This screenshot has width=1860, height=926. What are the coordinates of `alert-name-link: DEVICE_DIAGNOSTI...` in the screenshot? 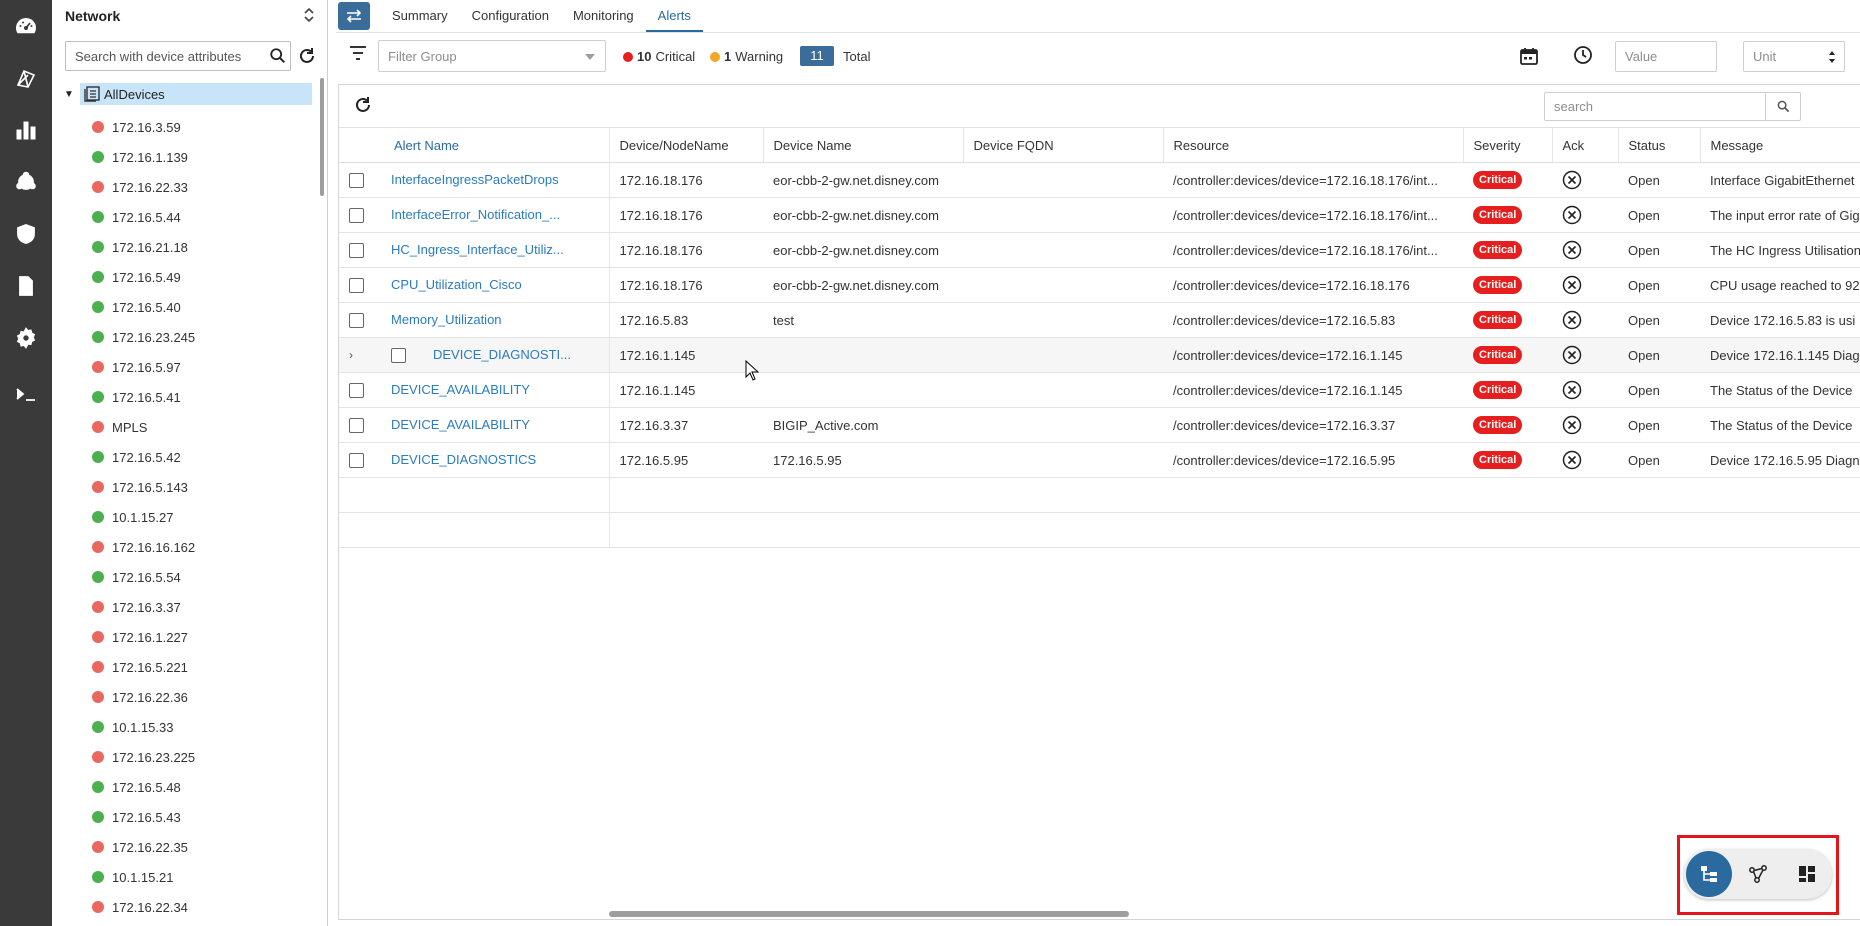 It's located at (502, 354).